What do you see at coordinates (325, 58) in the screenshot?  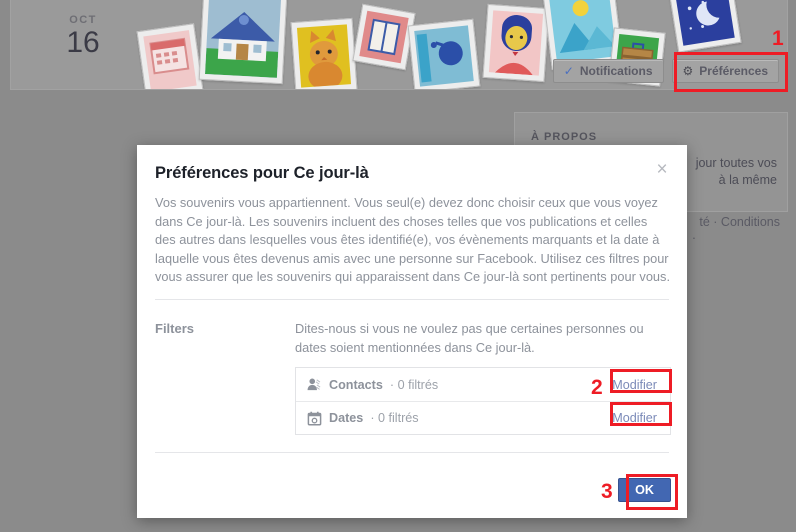 I see `cat-icon` at bounding box center [325, 58].